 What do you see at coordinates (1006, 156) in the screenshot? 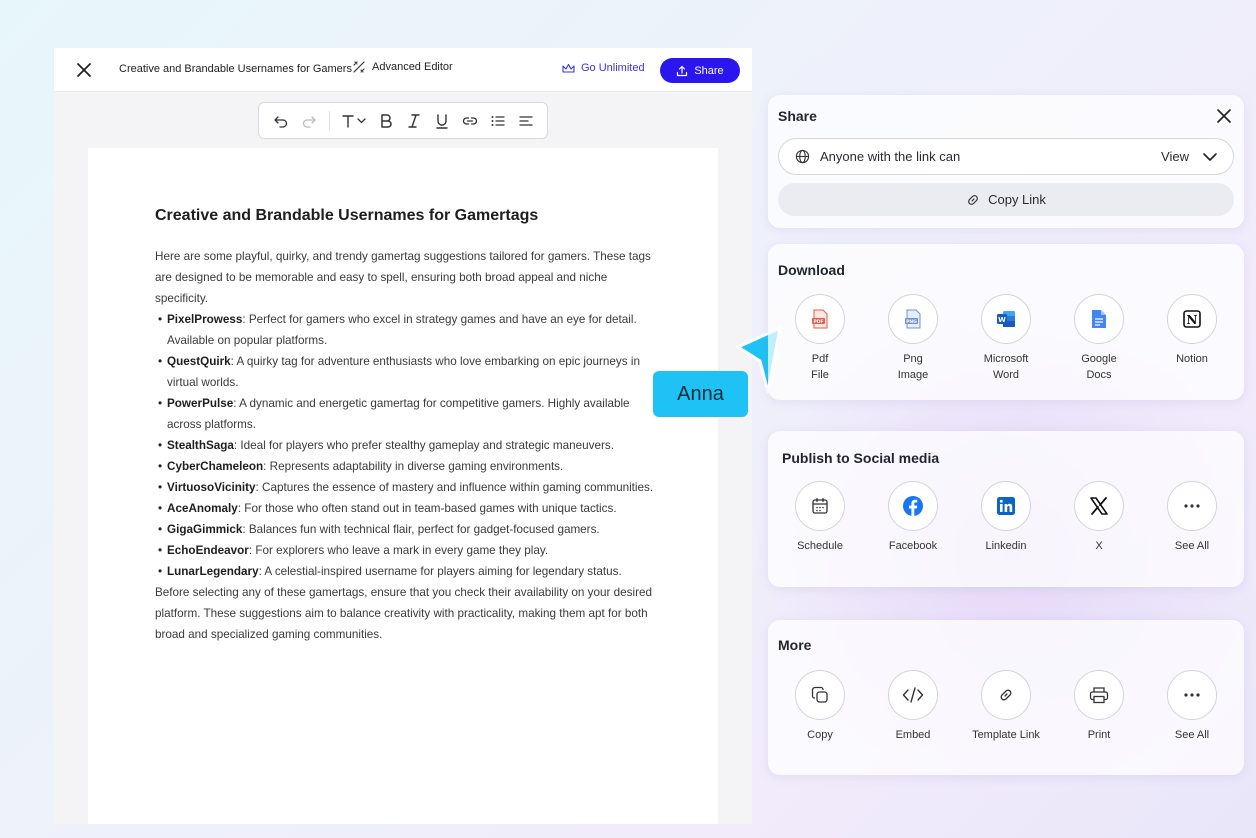
I see `link-access-dropdown: Anyone with the link can View` at bounding box center [1006, 156].